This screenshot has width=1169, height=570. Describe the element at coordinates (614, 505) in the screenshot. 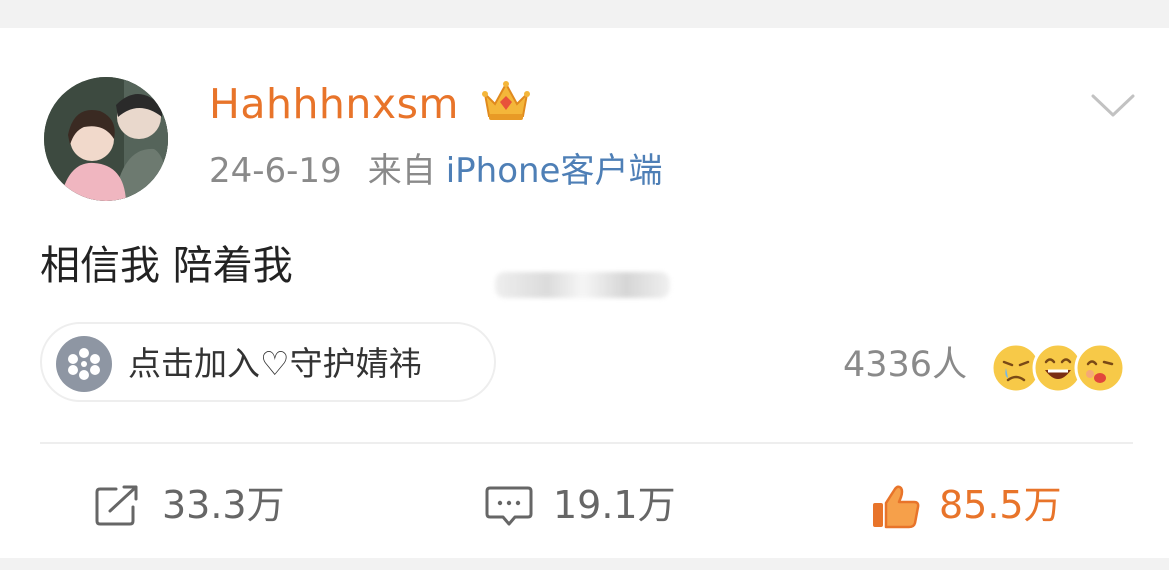

I see `comment-count: 19.1万` at that location.